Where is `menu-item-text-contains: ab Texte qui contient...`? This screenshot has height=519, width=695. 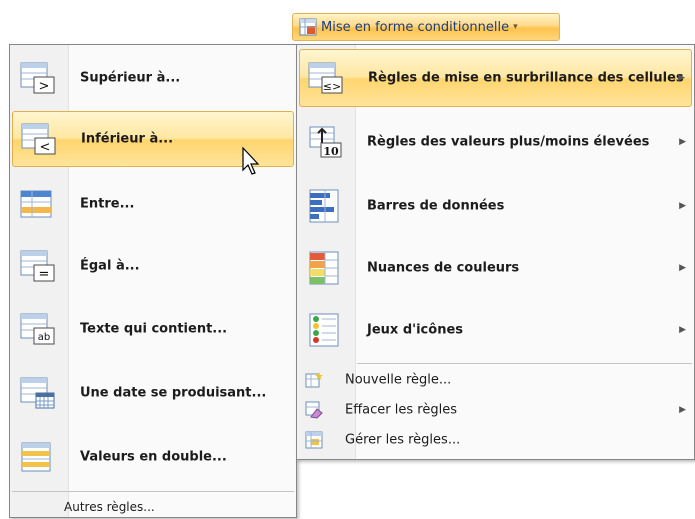 menu-item-text-contains: ab Texte qui contient... is located at coordinates (153, 329).